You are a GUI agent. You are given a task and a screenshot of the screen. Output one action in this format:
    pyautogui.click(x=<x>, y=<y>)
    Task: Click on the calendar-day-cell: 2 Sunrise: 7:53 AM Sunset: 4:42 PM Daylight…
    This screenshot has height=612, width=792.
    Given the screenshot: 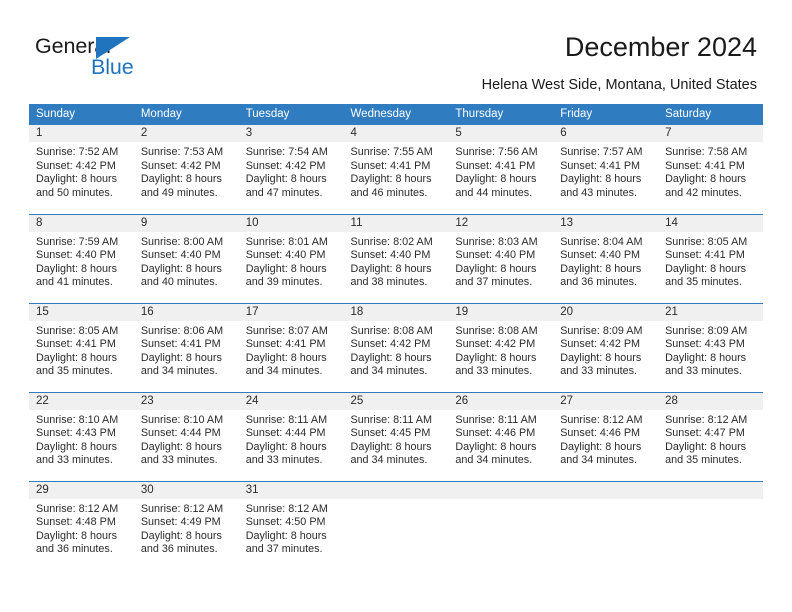 What is the action you would take?
    pyautogui.click(x=186, y=169)
    